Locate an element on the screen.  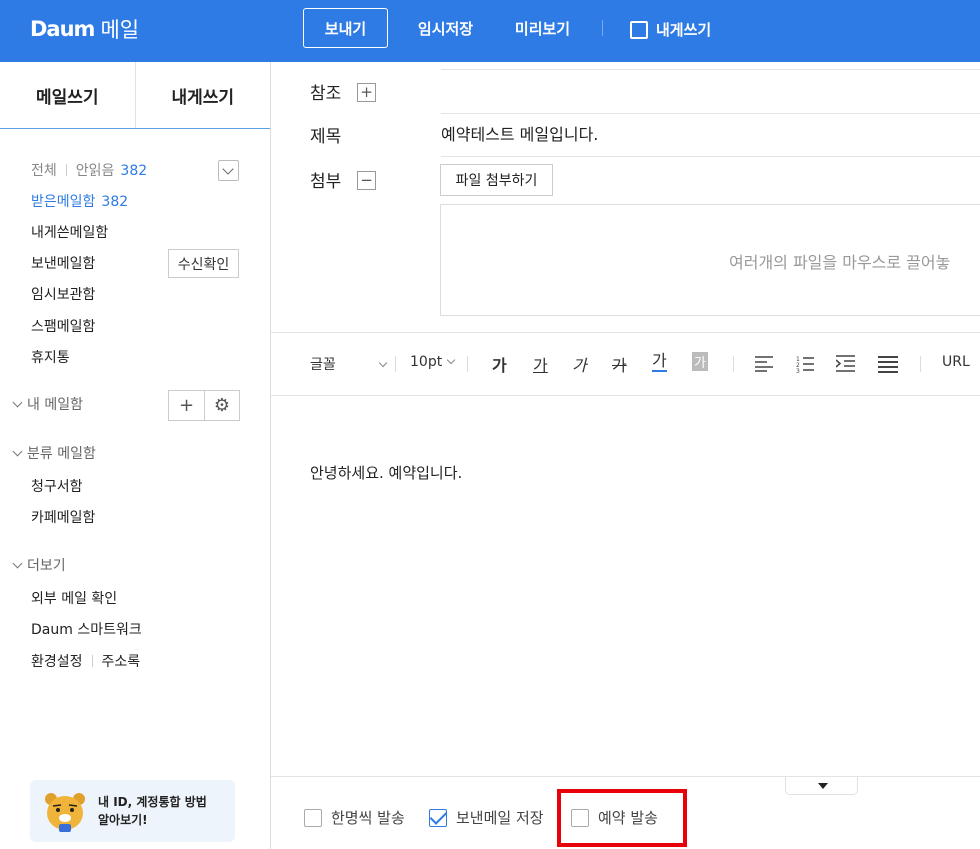
font-size-select: 10pt is located at coordinates (433, 362).